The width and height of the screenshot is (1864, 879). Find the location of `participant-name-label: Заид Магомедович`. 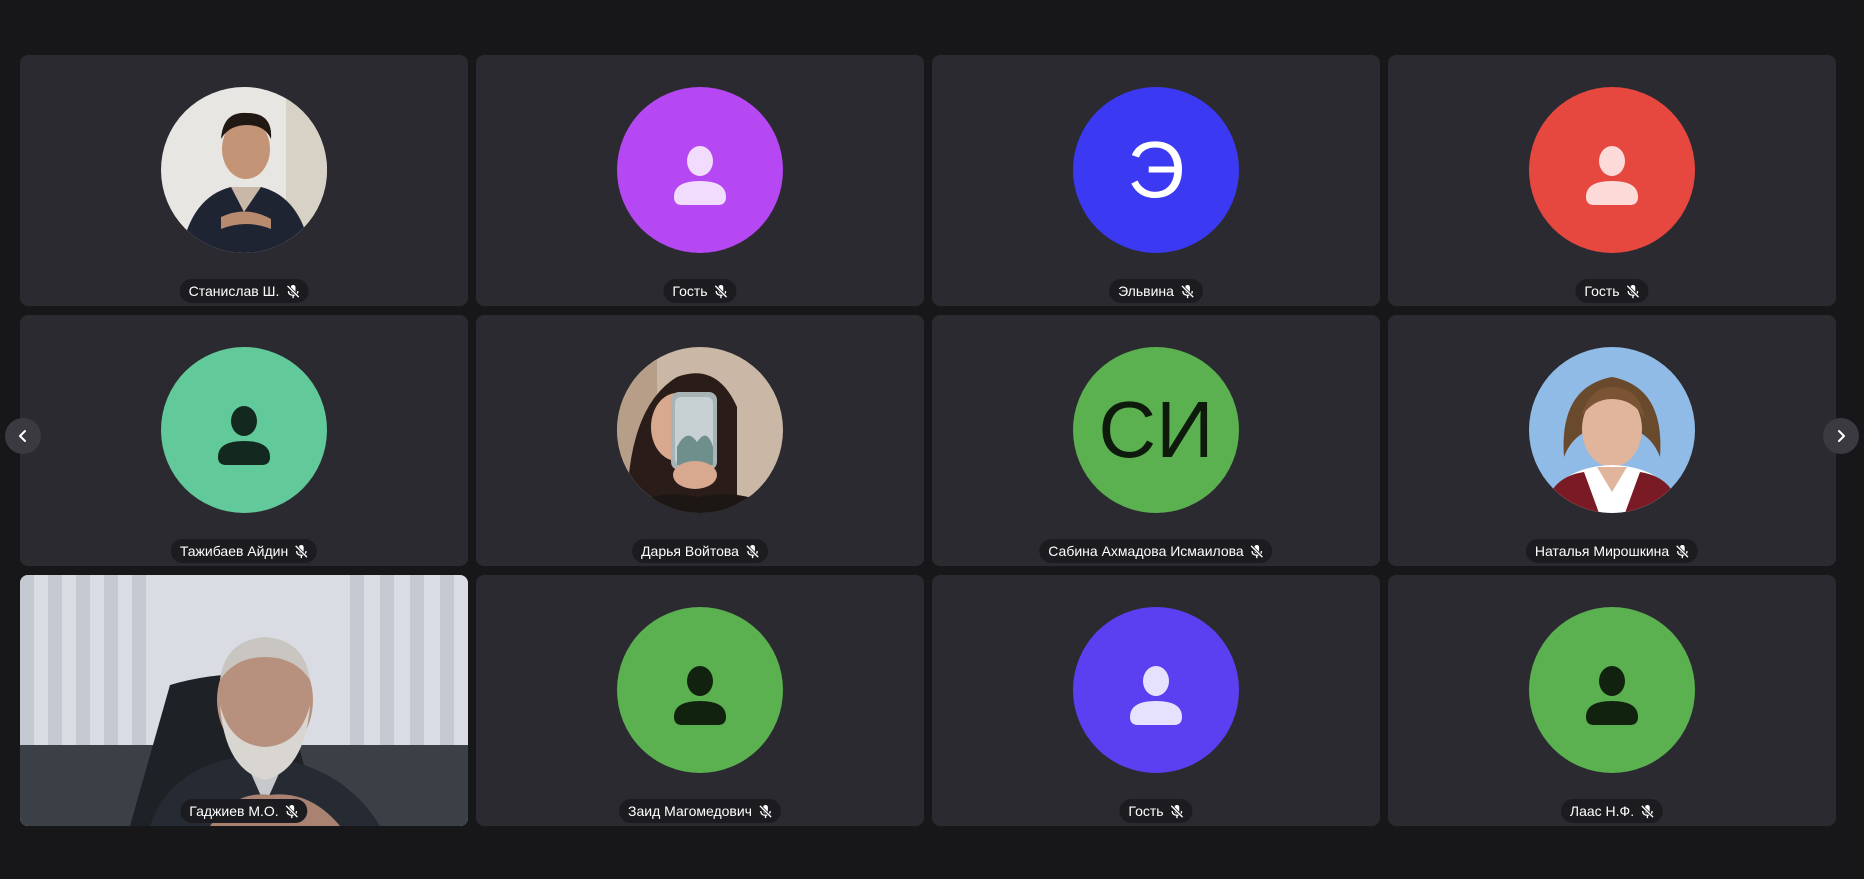

participant-name-label: Заид Магомедович is located at coordinates (700, 811).